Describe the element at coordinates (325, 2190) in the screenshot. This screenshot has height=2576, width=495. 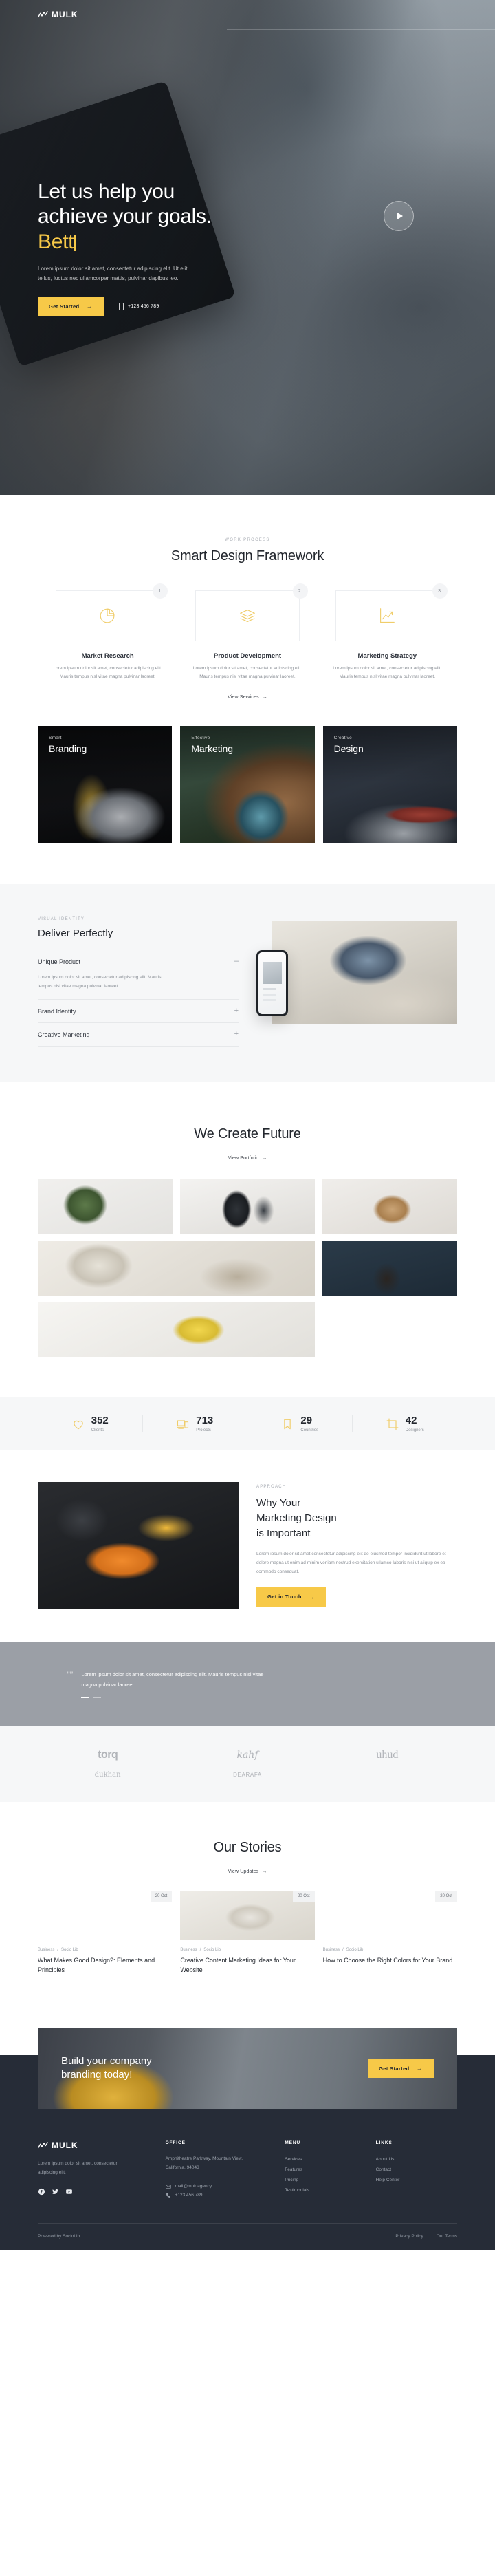
I see `footer-menu-item: Testimonials` at that location.